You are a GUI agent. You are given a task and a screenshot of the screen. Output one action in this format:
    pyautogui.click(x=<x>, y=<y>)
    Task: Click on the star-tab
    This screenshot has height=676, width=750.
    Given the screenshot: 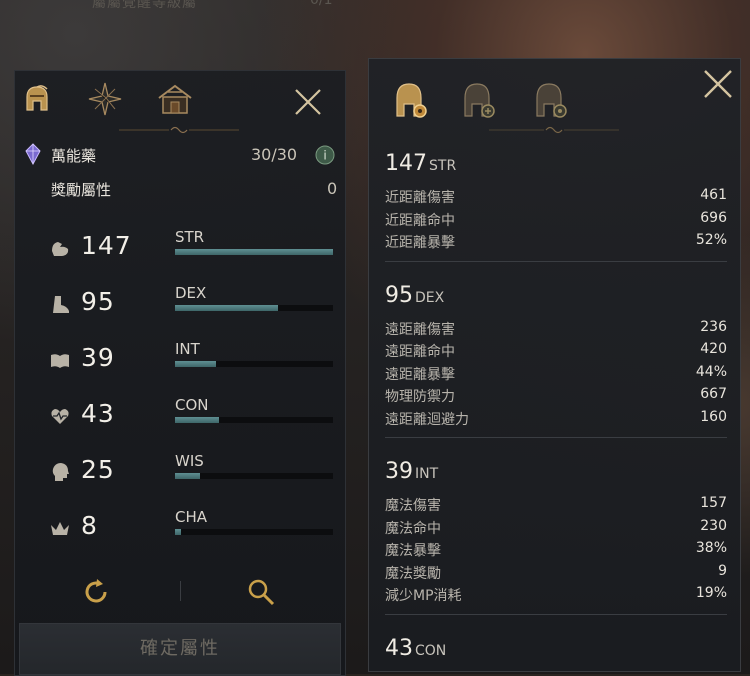 What is the action you would take?
    pyautogui.click(x=105, y=99)
    